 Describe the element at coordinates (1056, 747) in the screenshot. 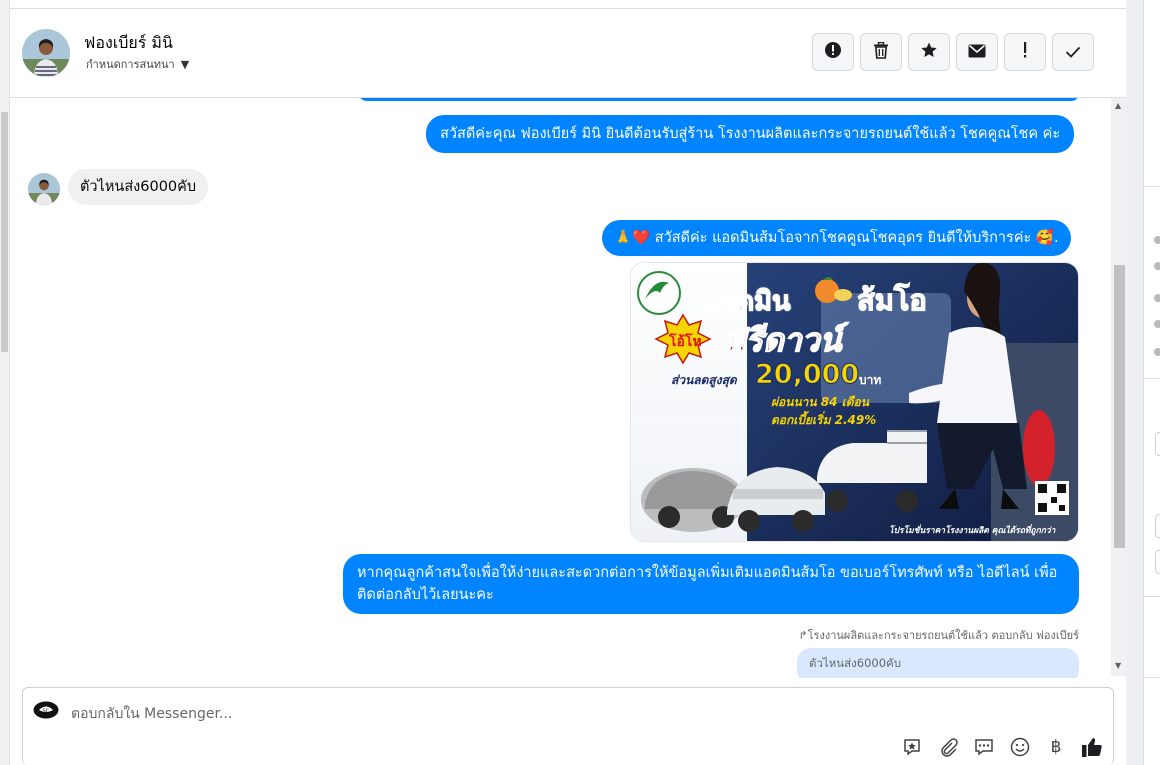

I see `baht-icon: ฿` at that location.